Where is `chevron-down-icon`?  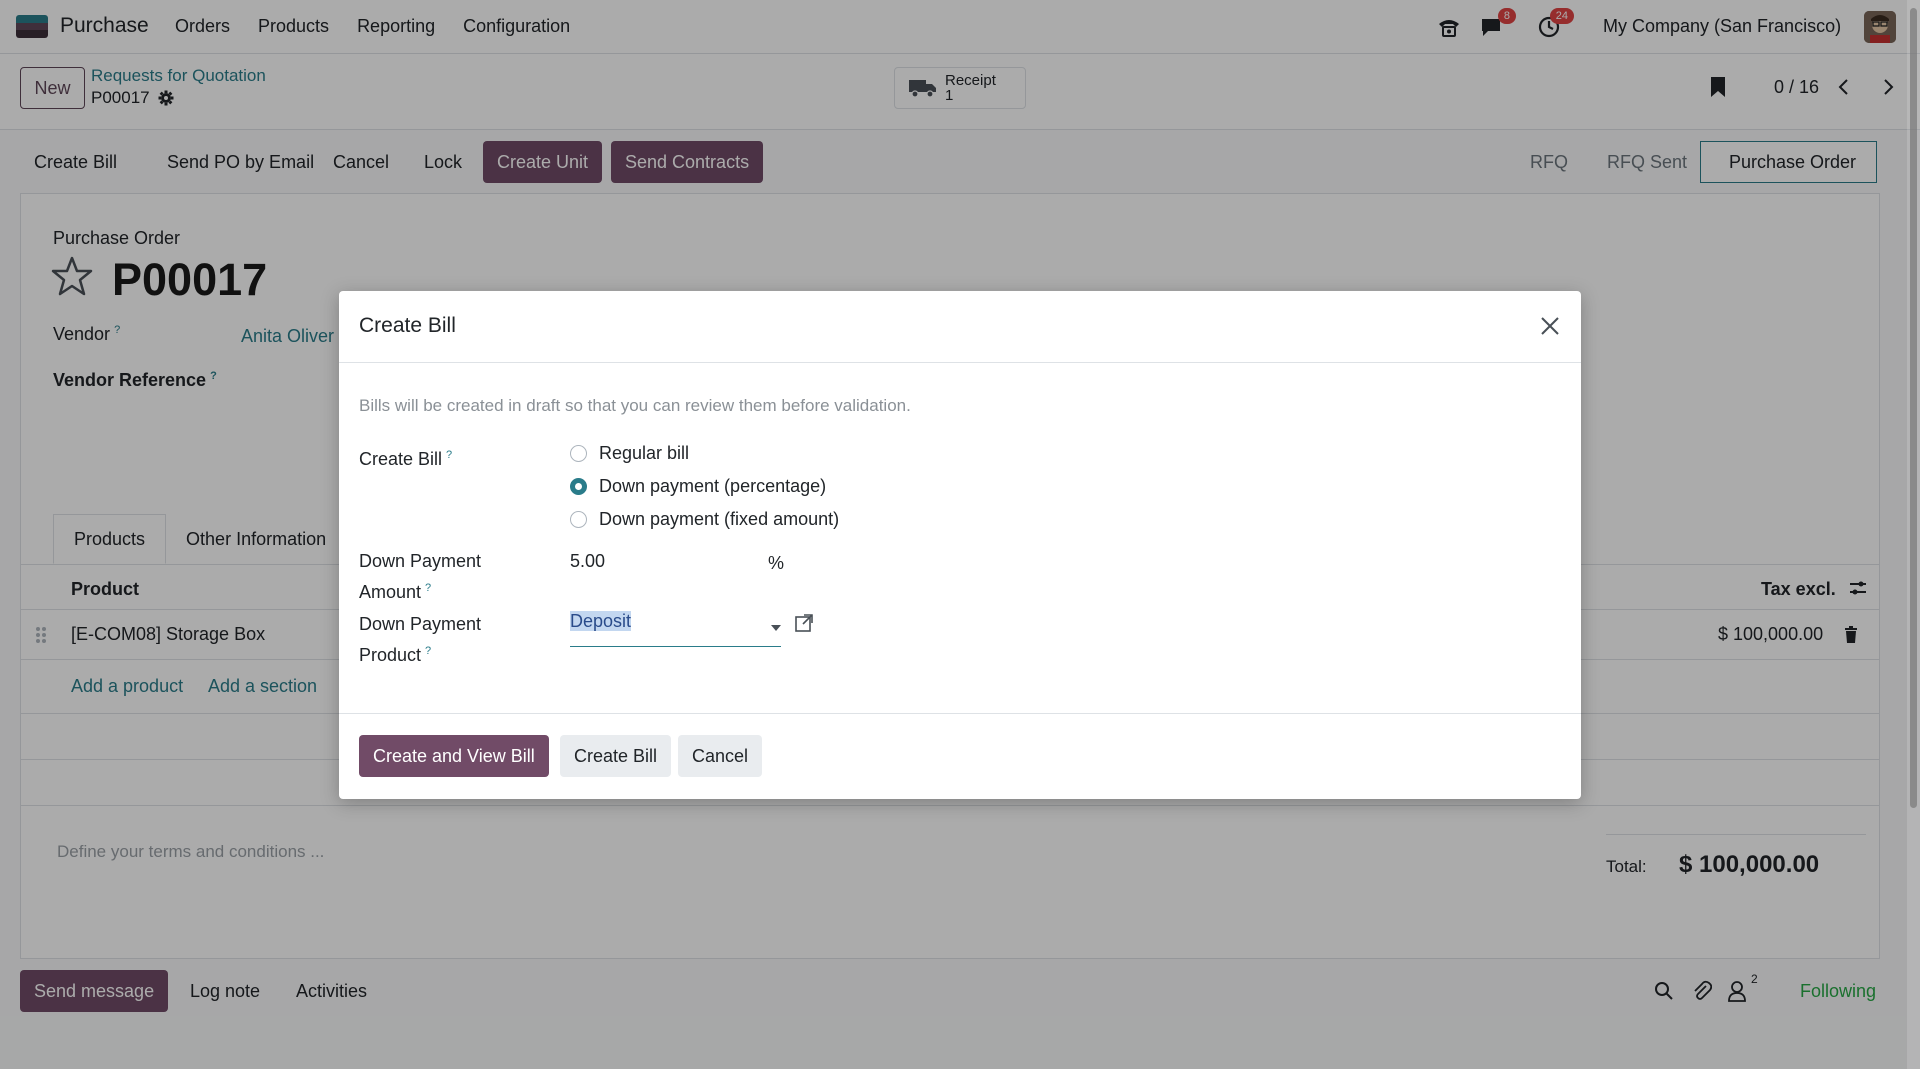
chevron-down-icon is located at coordinates (776, 628).